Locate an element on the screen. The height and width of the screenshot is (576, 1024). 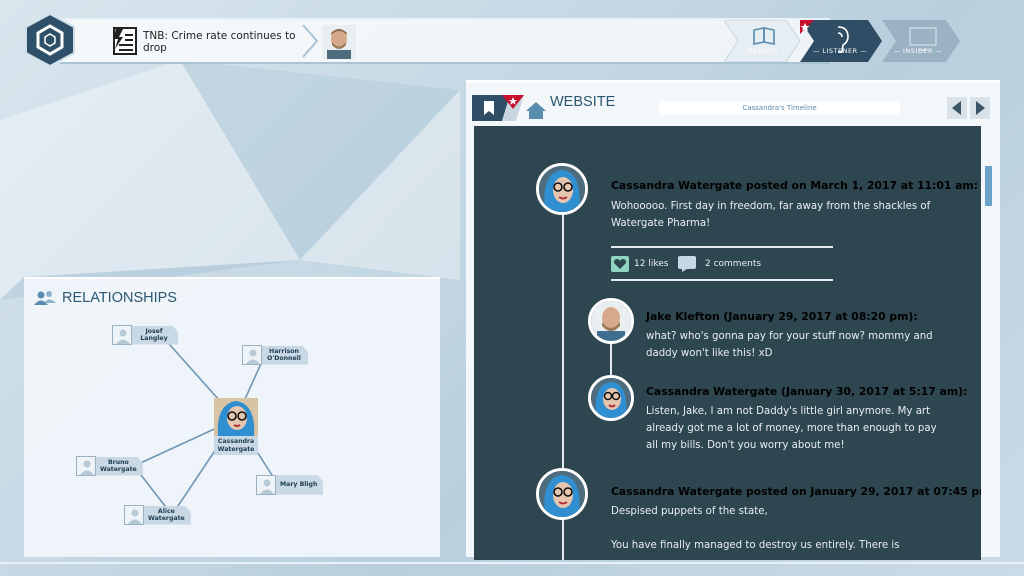
cassandra-avatar is located at coordinates (236, 417).